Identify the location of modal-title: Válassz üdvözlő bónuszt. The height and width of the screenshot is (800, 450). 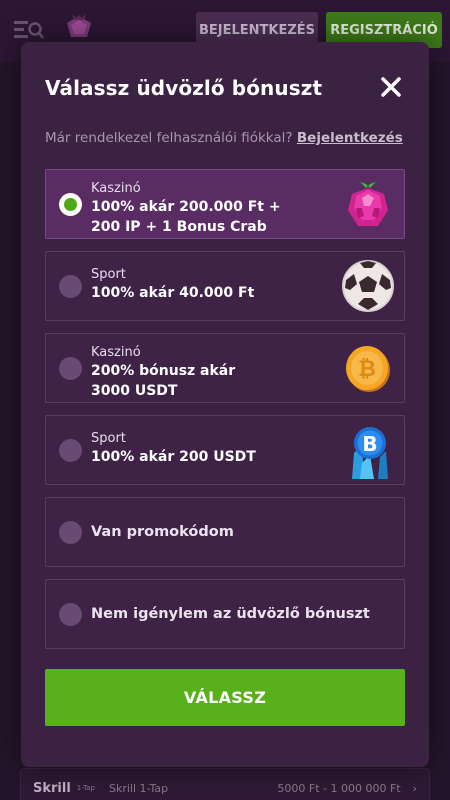
(184, 88).